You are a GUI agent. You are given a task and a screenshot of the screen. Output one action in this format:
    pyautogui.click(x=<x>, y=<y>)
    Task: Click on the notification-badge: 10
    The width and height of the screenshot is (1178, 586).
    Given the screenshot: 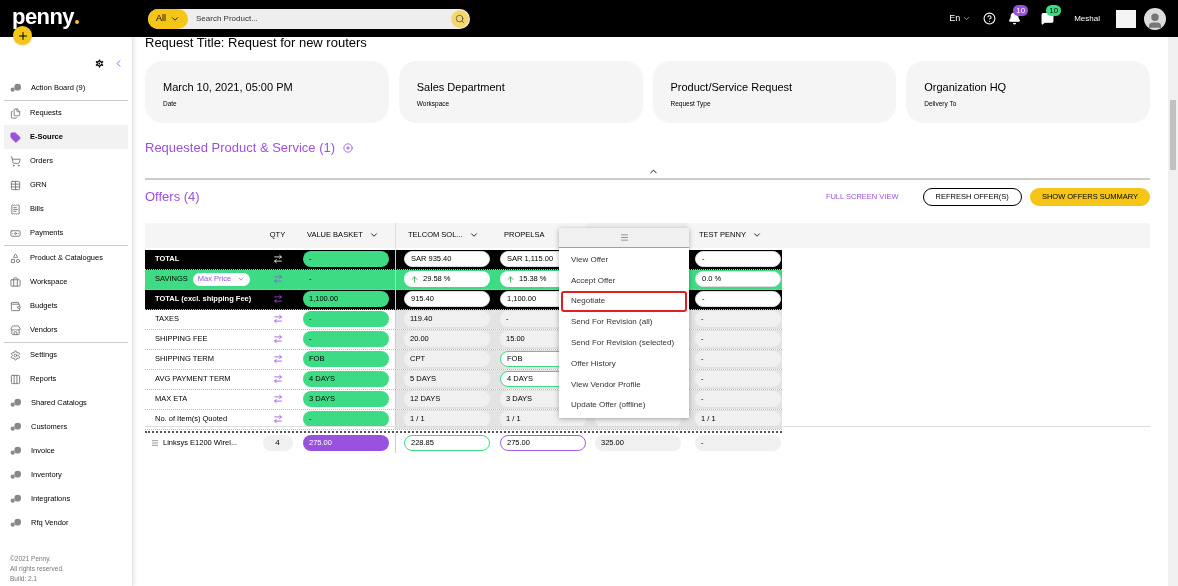 What is the action you would take?
    pyautogui.click(x=1021, y=10)
    